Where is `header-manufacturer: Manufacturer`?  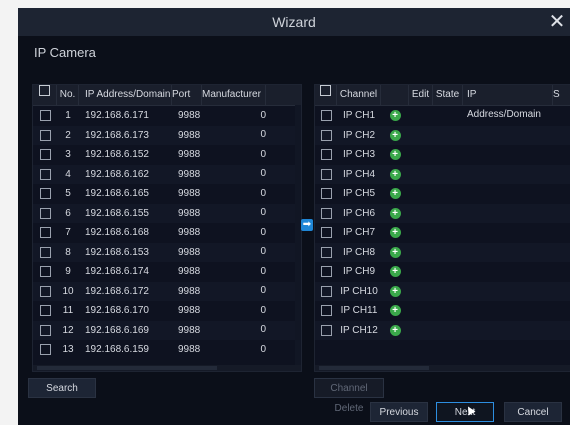
header-manufacturer: Manufacturer is located at coordinates (234, 95).